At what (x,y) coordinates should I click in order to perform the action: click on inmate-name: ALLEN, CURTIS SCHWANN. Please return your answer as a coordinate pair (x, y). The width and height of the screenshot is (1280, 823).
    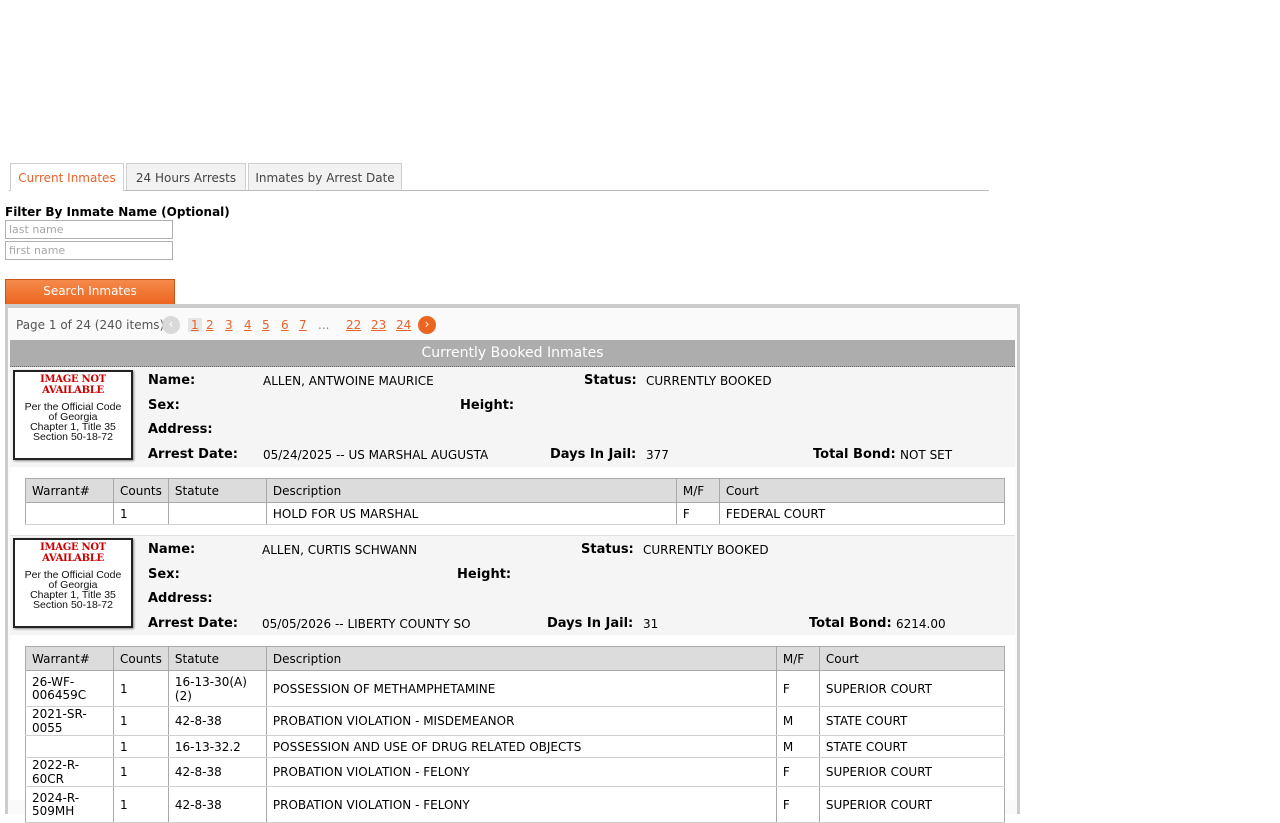
    Looking at the image, I should click on (340, 550).